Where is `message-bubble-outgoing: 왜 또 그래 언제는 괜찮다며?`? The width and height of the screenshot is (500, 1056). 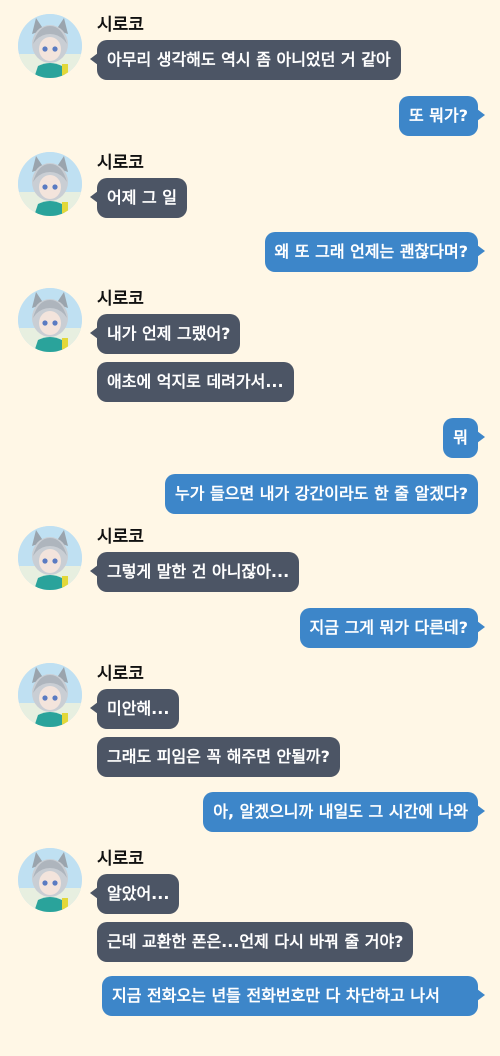 message-bubble-outgoing: 왜 또 그래 언제는 괜찮다며? is located at coordinates (375, 252).